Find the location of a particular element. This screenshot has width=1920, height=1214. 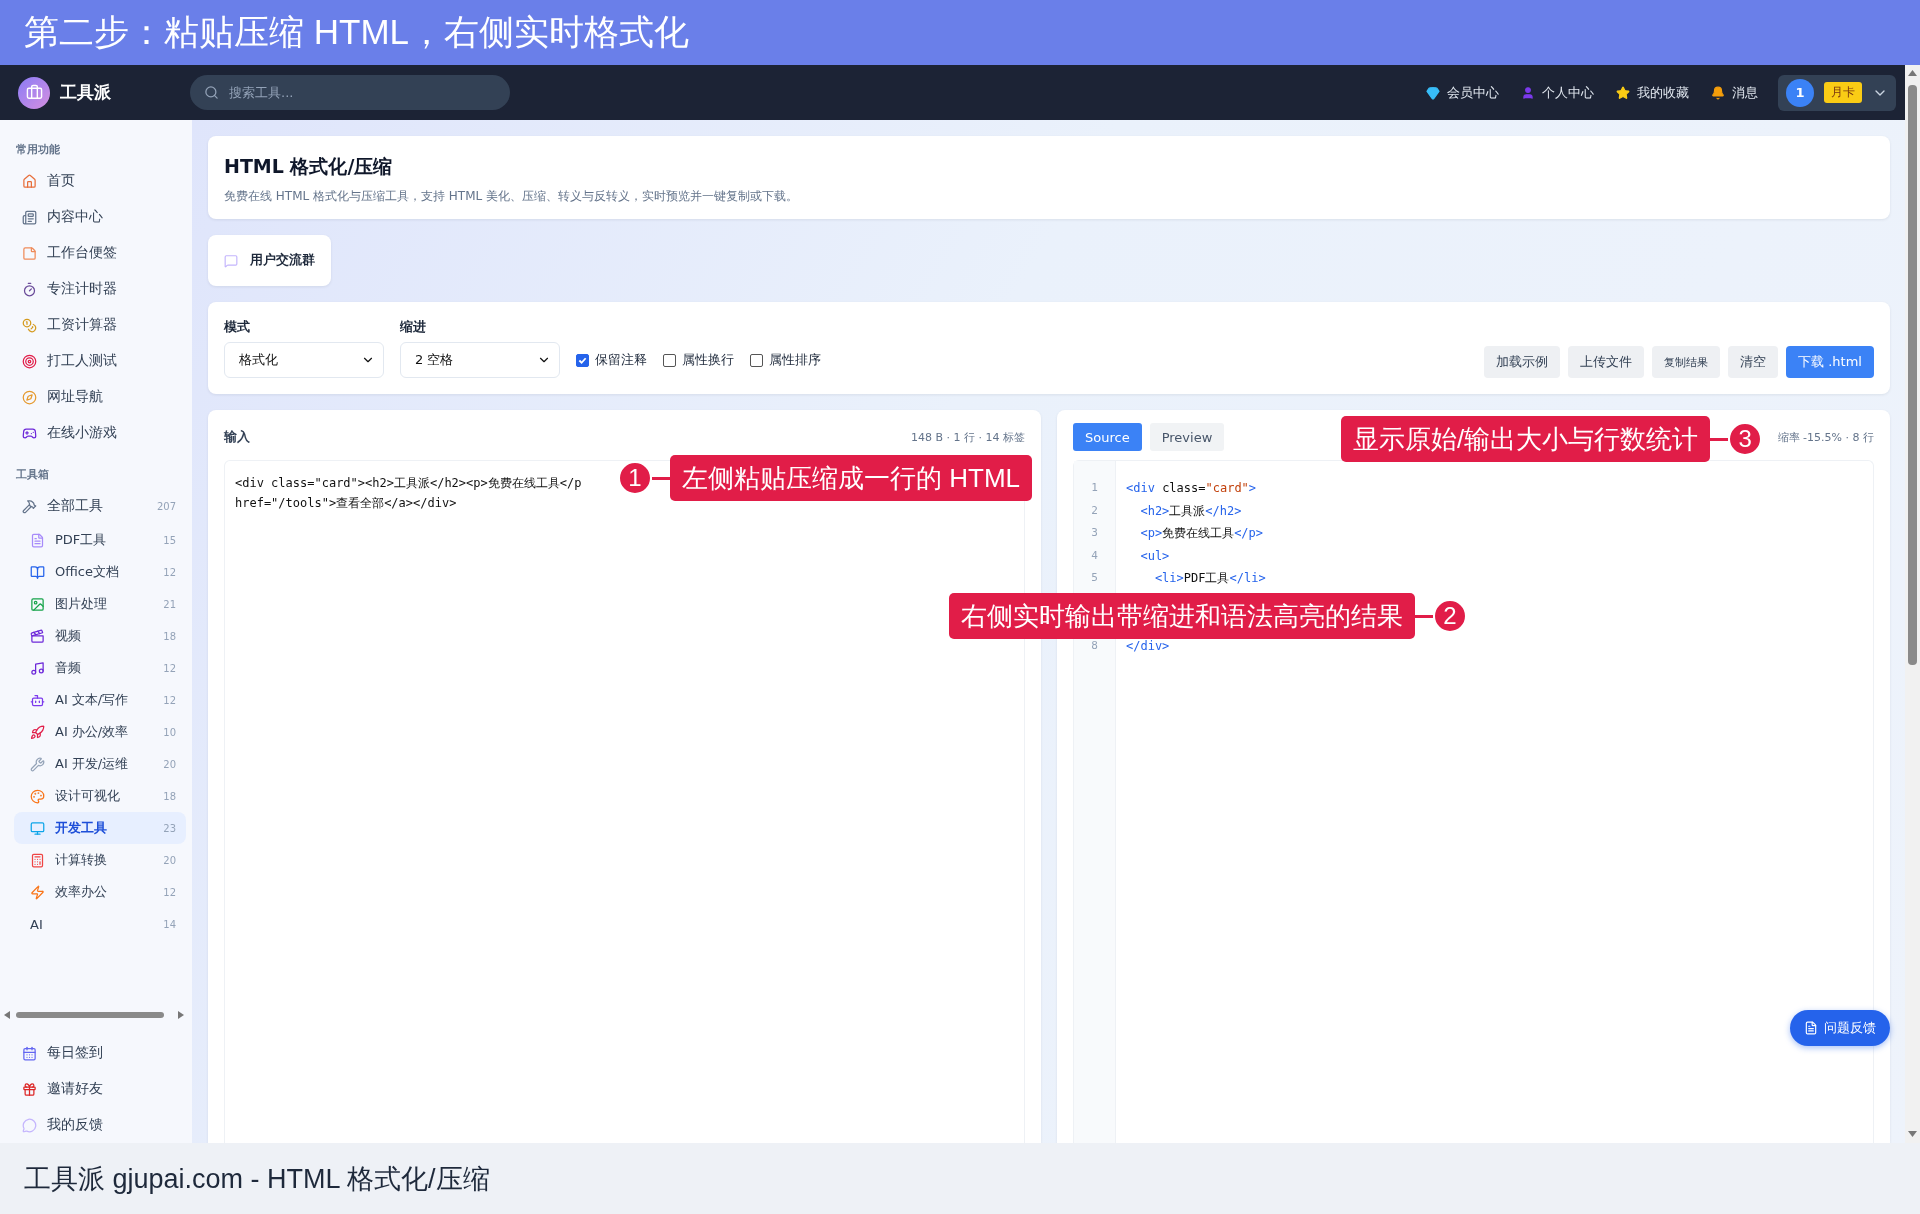

sidebar-item: 计算转换 20 is located at coordinates (100, 860).